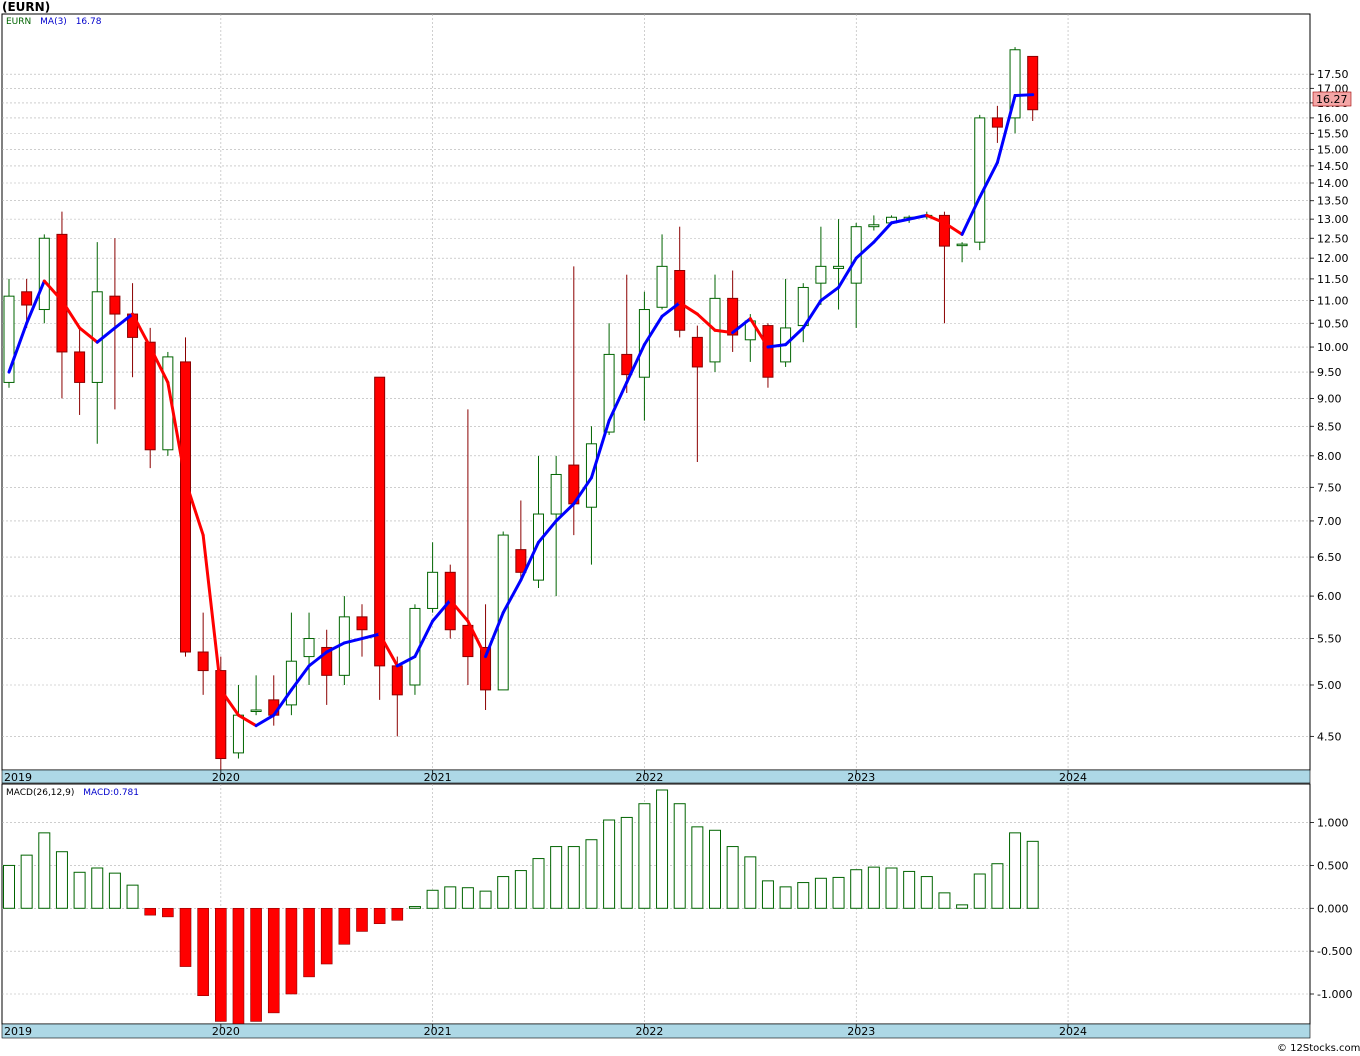 This screenshot has width=1360, height=1056. I want to click on legend-symbol: EURN, so click(18, 22).